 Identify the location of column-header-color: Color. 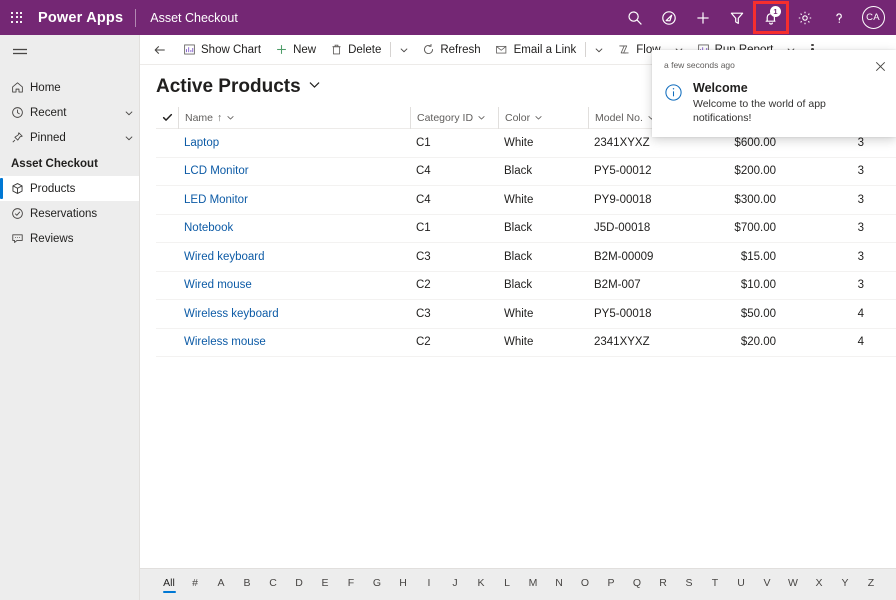
(543, 117).